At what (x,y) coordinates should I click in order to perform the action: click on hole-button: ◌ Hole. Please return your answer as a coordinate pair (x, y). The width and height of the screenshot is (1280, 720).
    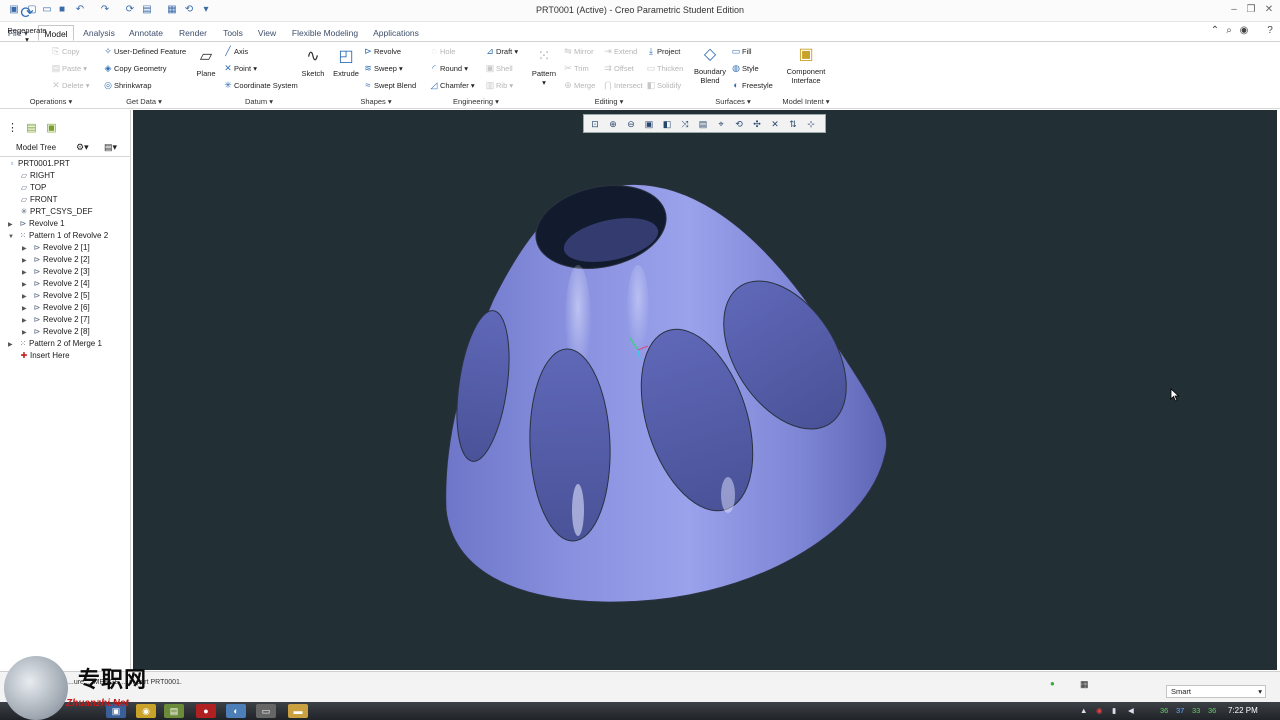
    Looking at the image, I should click on (441, 51).